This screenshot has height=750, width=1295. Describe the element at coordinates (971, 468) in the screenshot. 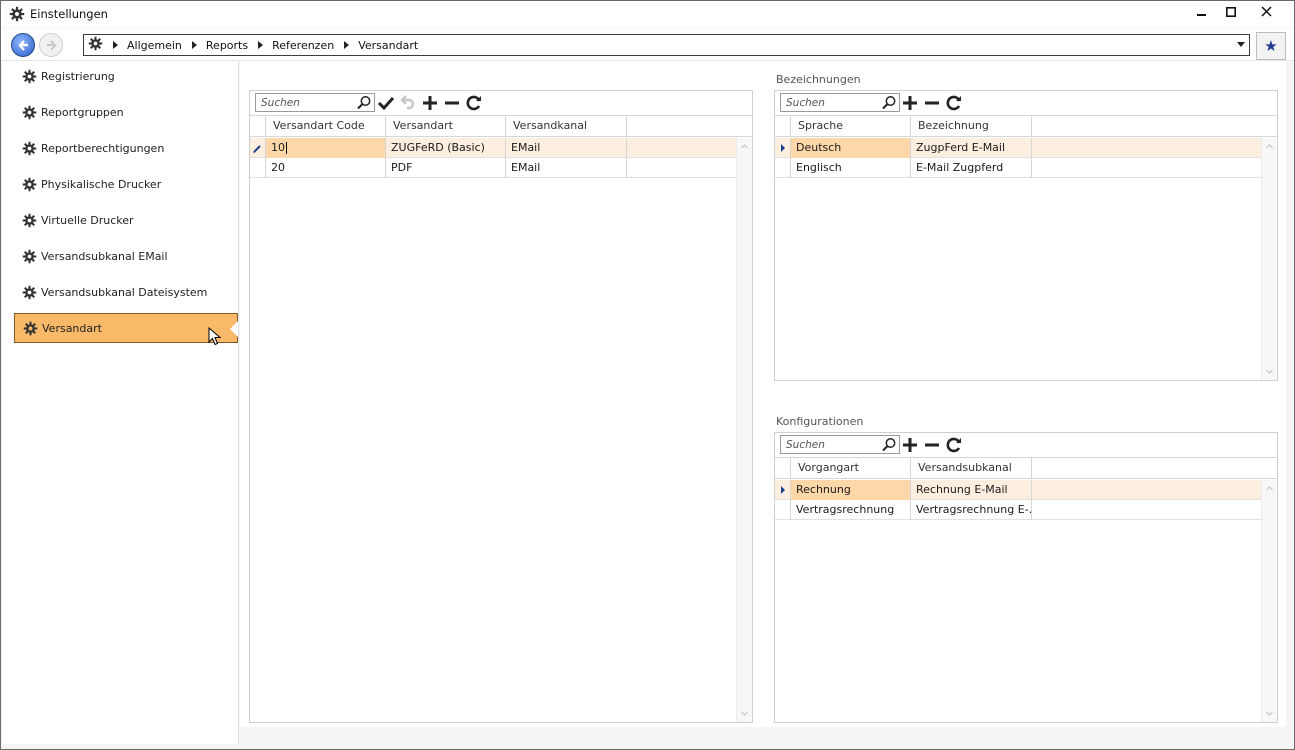

I see `column-header-versandsubkanal: Versandsubkanal` at that location.